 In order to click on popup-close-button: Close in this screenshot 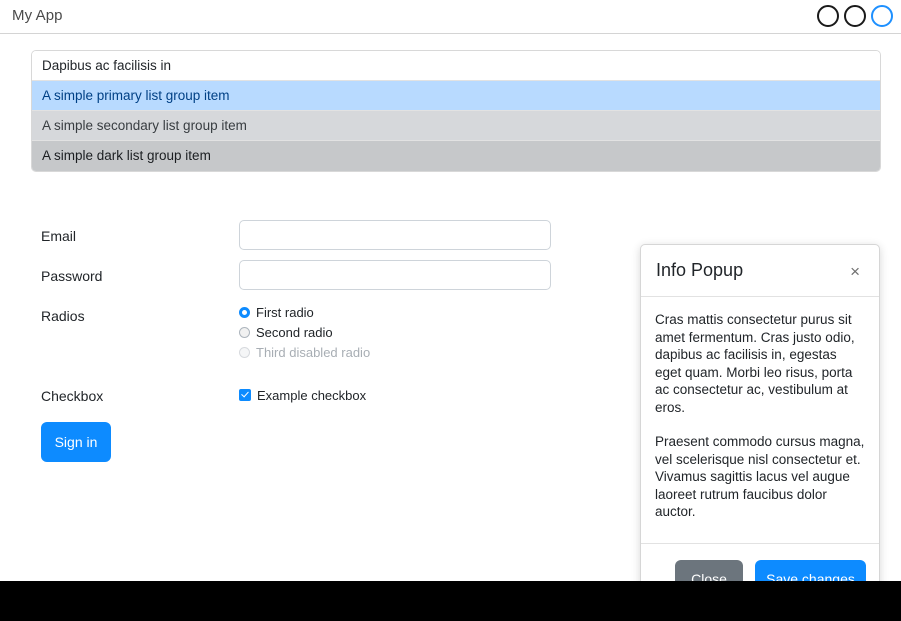, I will do `click(709, 570)`.